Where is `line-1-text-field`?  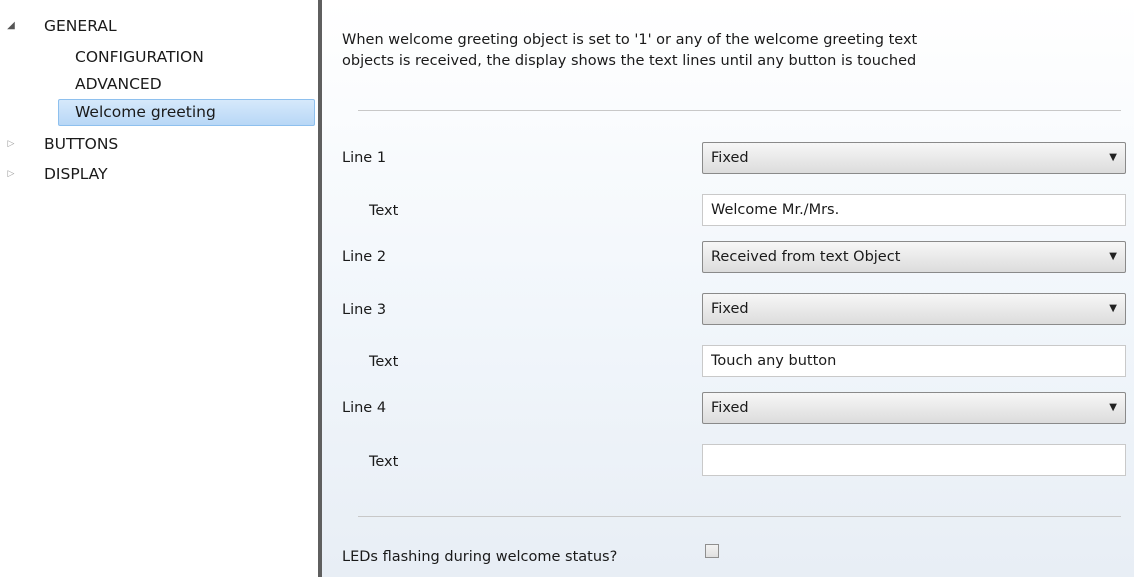
line-1-text-field is located at coordinates (914, 210).